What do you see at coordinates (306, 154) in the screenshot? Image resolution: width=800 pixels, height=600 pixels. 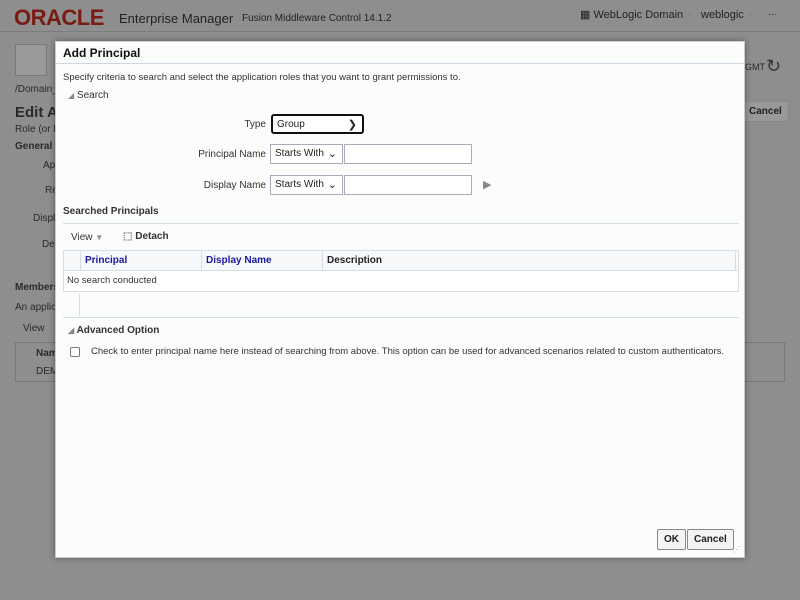 I see `principal-operator-select: Starts With ⌄` at bounding box center [306, 154].